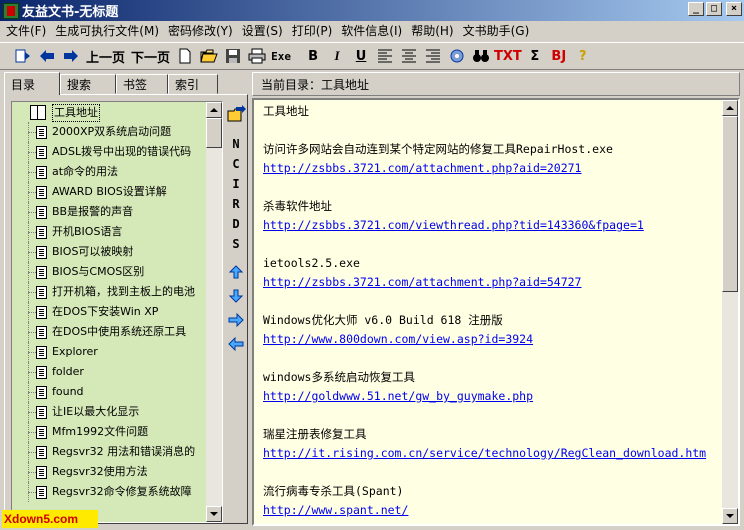  I want to click on save-icon, so click(233, 56).